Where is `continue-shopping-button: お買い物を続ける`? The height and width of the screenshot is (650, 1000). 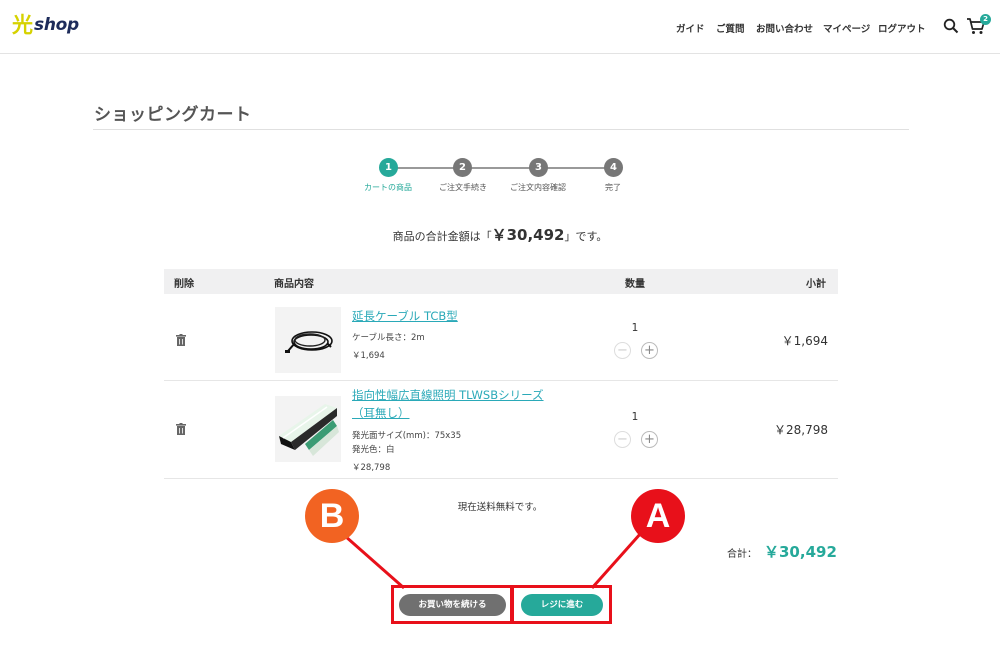
continue-shopping-button: お買い物を続ける is located at coordinates (452, 605).